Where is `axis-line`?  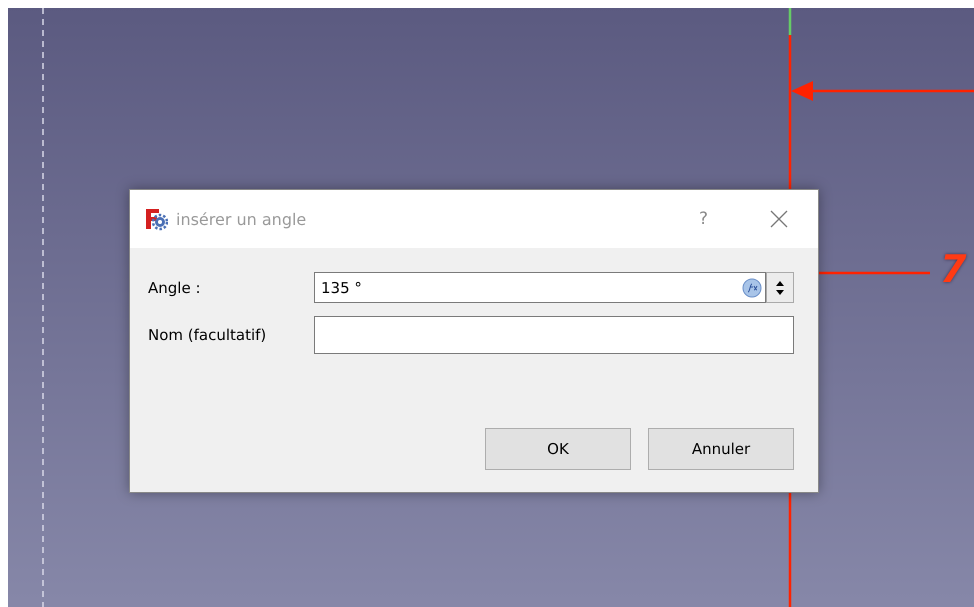 axis-line is located at coordinates (790, 21).